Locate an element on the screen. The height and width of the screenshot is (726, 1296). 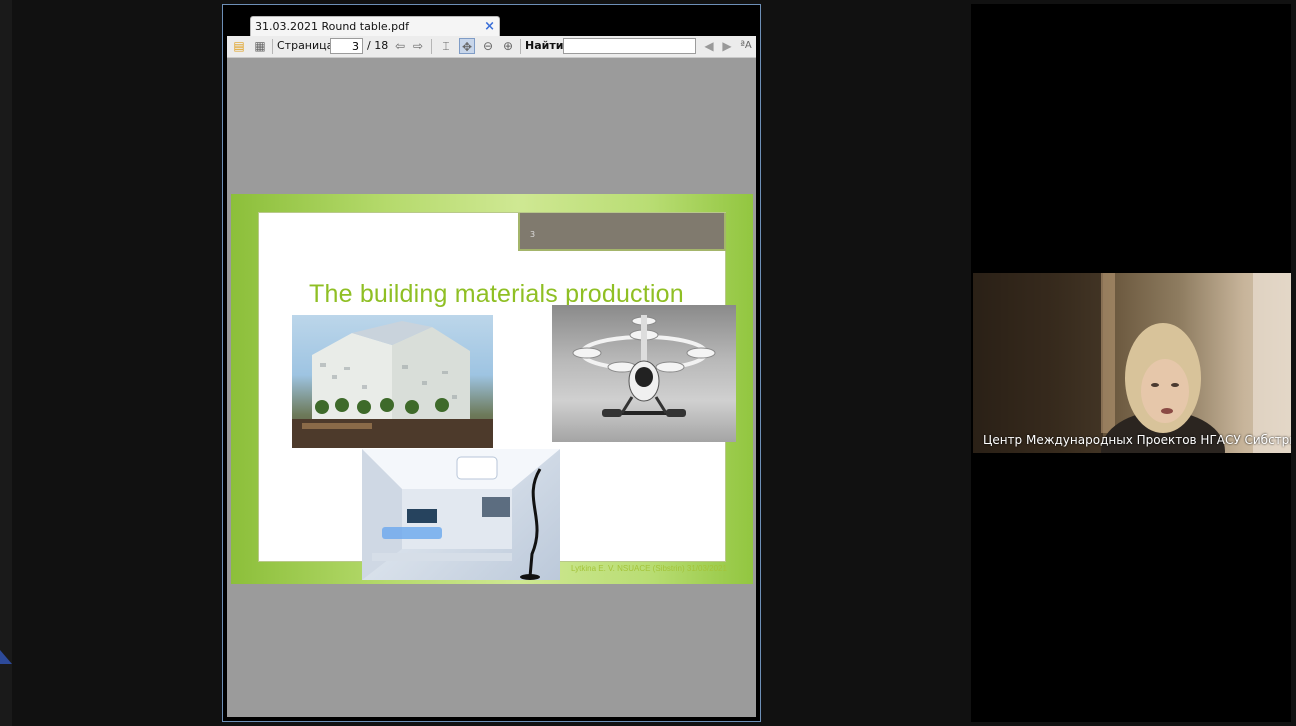
select-tool-icon: ⌶ is located at coordinates (446, 46).